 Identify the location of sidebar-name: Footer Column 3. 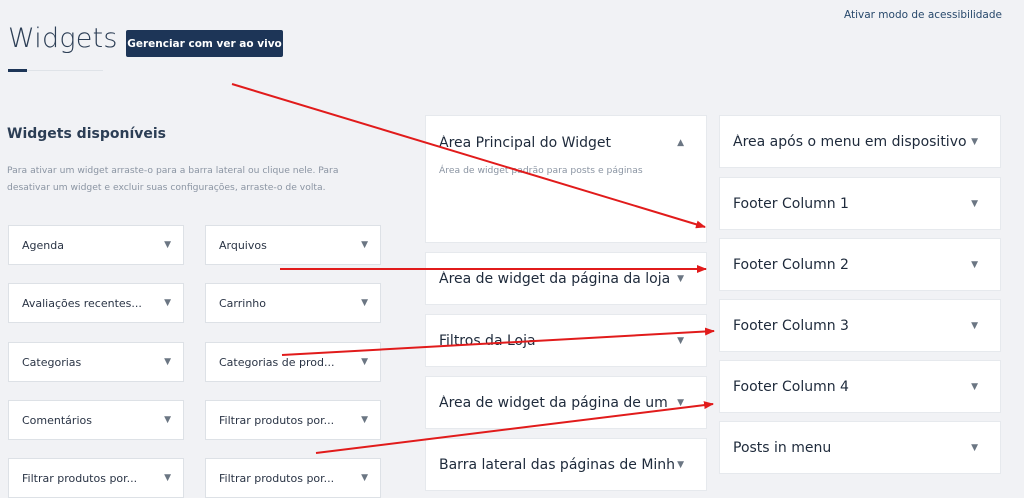
(791, 325).